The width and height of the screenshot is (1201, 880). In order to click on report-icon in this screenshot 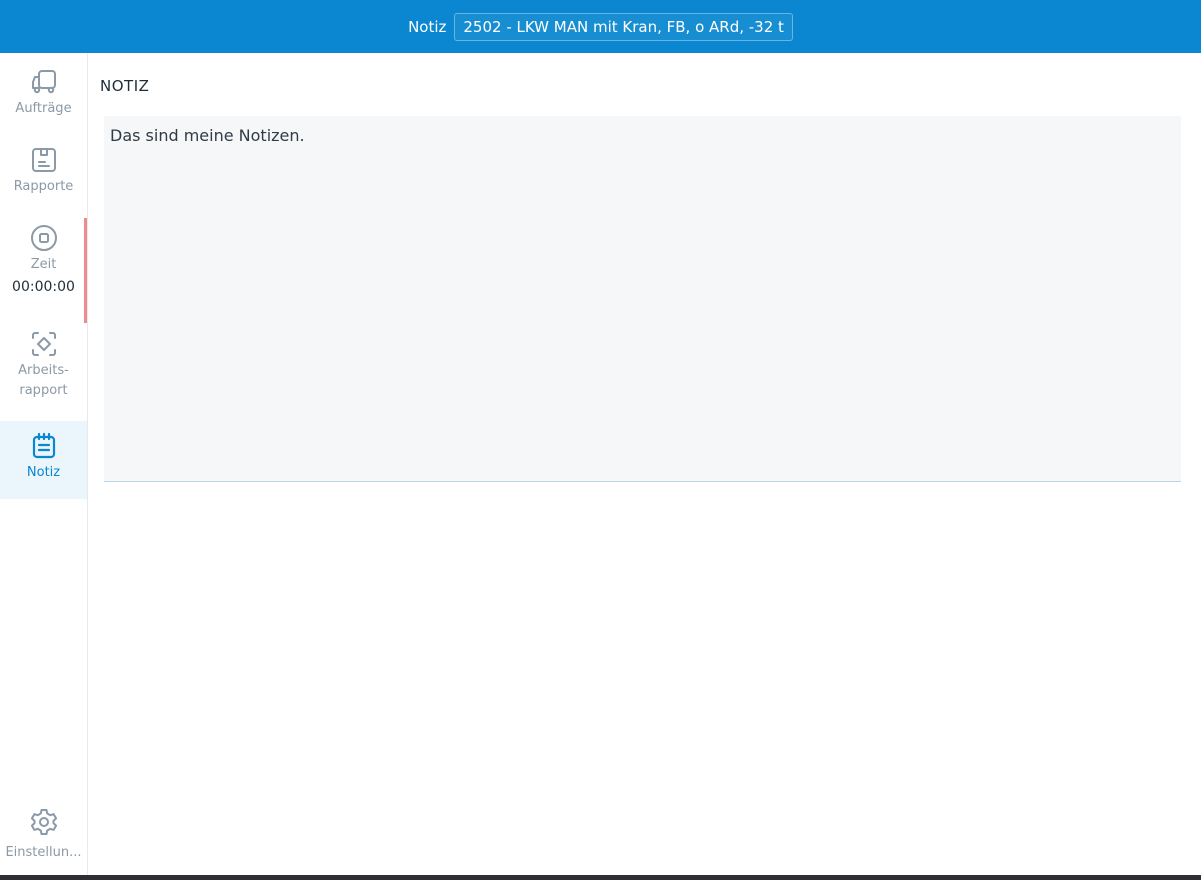, I will do `click(44, 160)`.